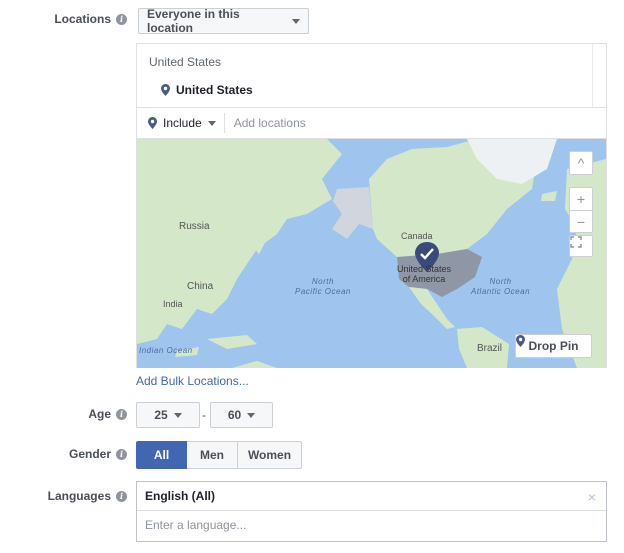 The height and width of the screenshot is (553, 624). I want to click on map-label-north-pacific: North Pacific Ocean, so click(323, 287).